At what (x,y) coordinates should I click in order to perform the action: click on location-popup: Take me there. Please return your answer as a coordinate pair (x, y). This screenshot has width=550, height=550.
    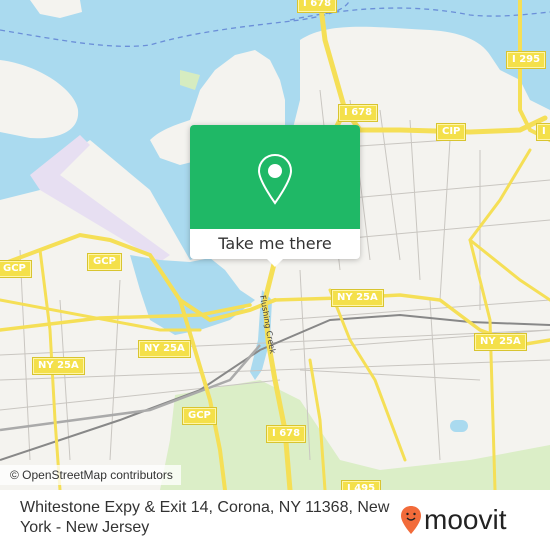
    Looking at the image, I should click on (275, 192).